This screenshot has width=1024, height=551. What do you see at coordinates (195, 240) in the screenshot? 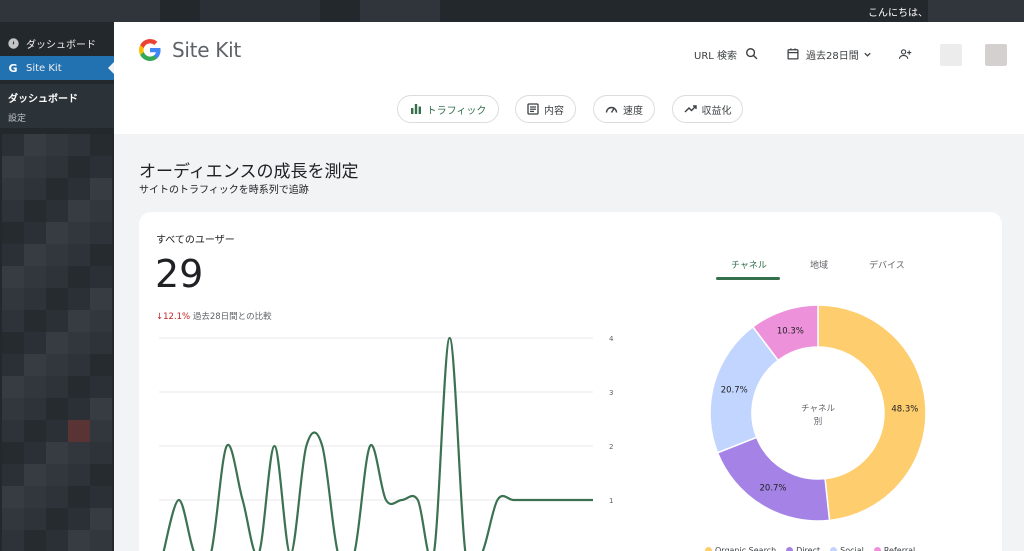
I see `all-users-label: すべてのユーザー` at bounding box center [195, 240].